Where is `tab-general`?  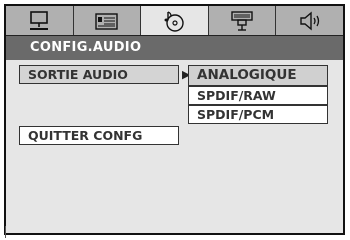
tab-general is located at coordinates (40, 20).